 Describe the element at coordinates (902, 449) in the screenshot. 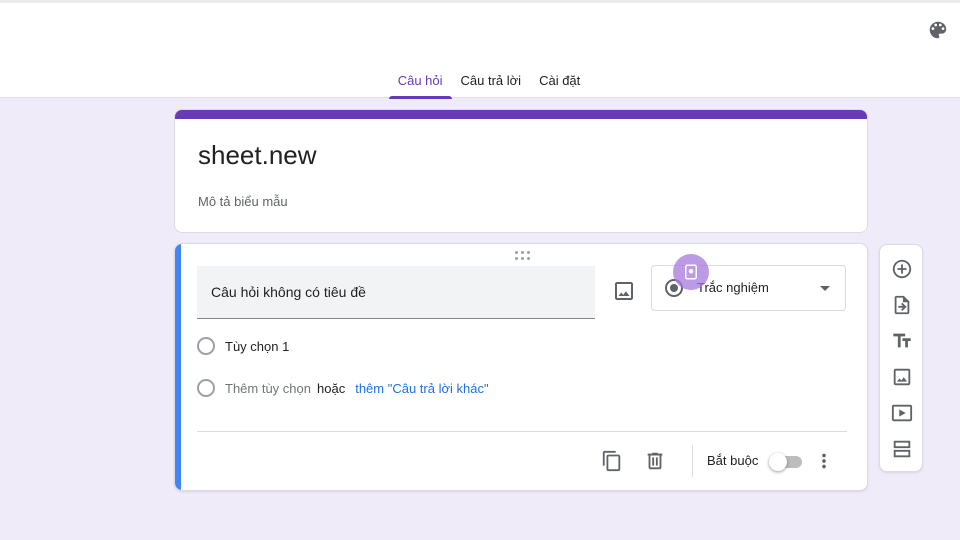

I see `add-section-icon` at that location.